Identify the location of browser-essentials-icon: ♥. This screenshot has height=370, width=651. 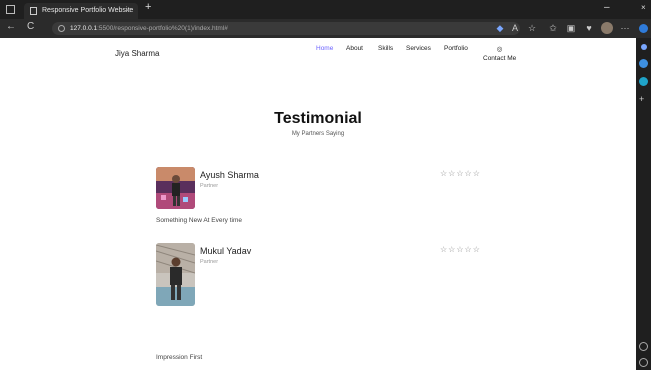
(589, 28).